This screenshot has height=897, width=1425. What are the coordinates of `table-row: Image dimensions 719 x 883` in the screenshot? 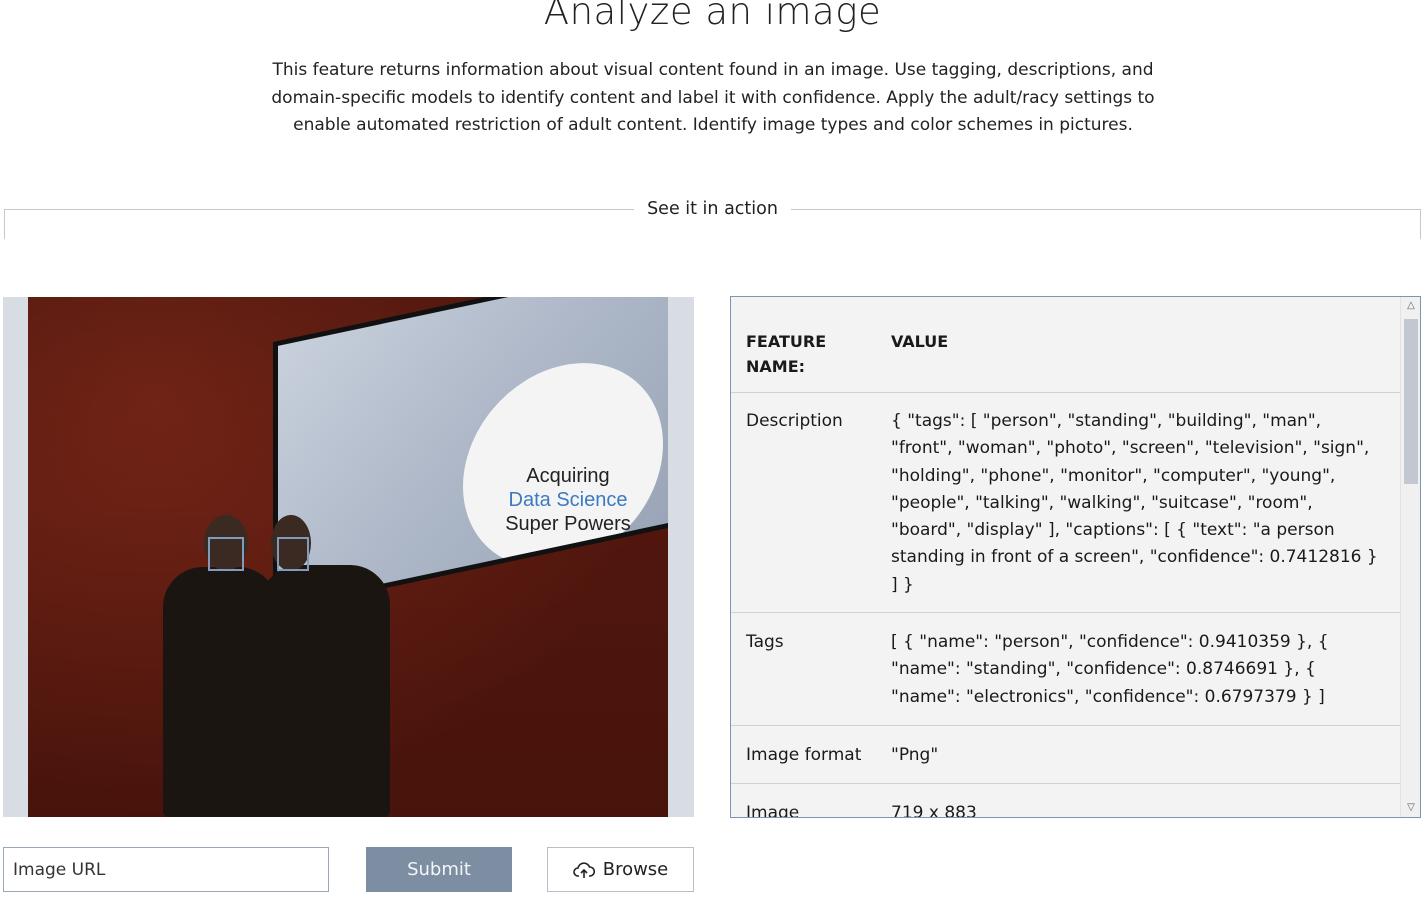 It's located at (1065, 800).